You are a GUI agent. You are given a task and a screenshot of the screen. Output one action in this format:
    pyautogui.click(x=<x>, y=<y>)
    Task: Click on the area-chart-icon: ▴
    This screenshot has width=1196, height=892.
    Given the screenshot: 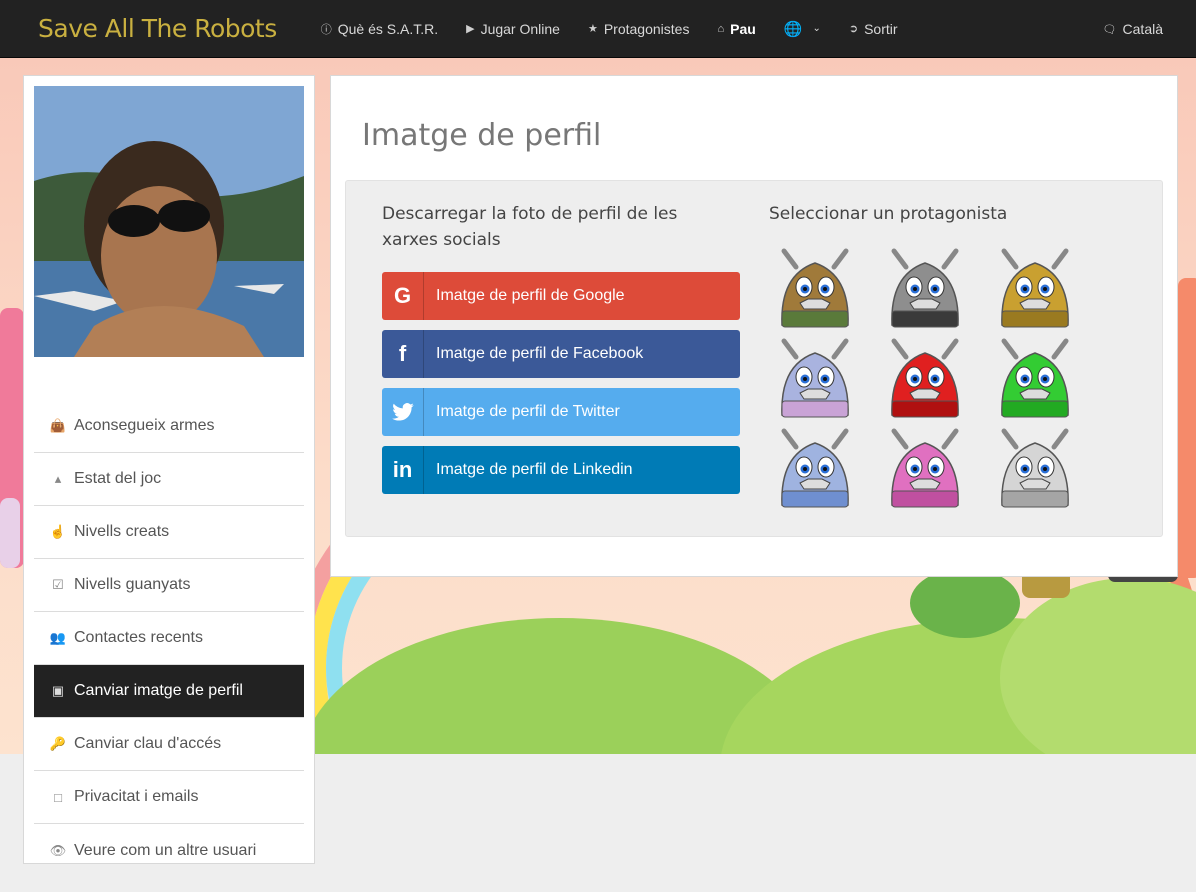 What is the action you would take?
    pyautogui.click(x=58, y=478)
    